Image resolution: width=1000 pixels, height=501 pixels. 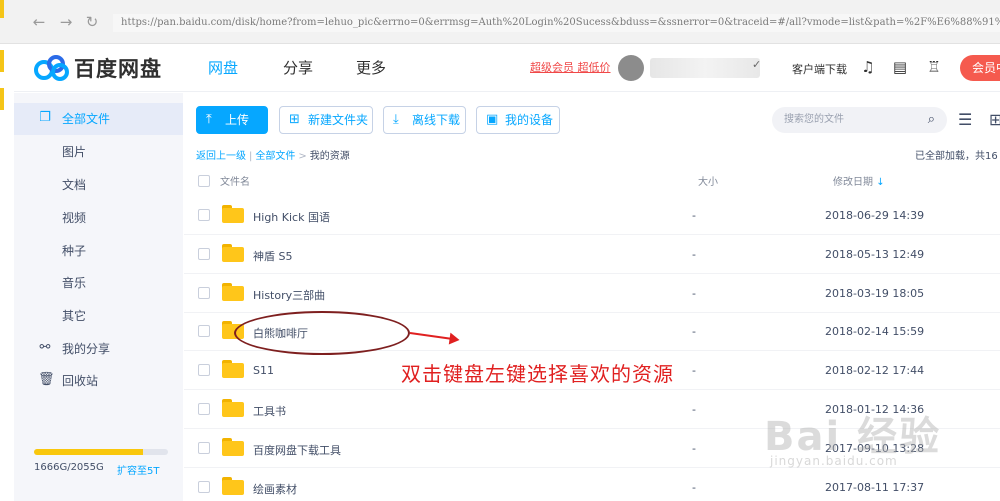 I want to click on breadcrumb: 返回上一级 | 全部文件 > 我的资源, so click(x=273, y=156).